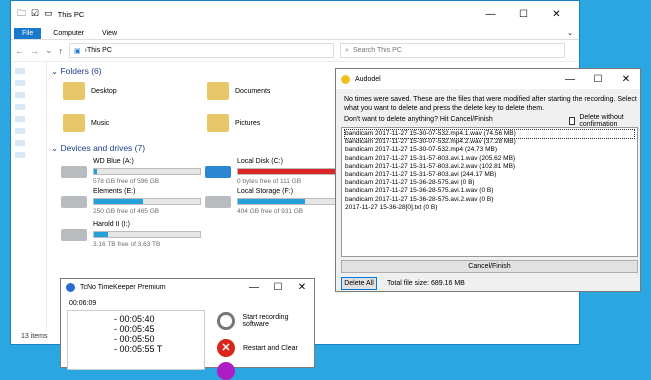 The image size is (651, 380). I want to click on folder-documents: Documents, so click(238, 91).